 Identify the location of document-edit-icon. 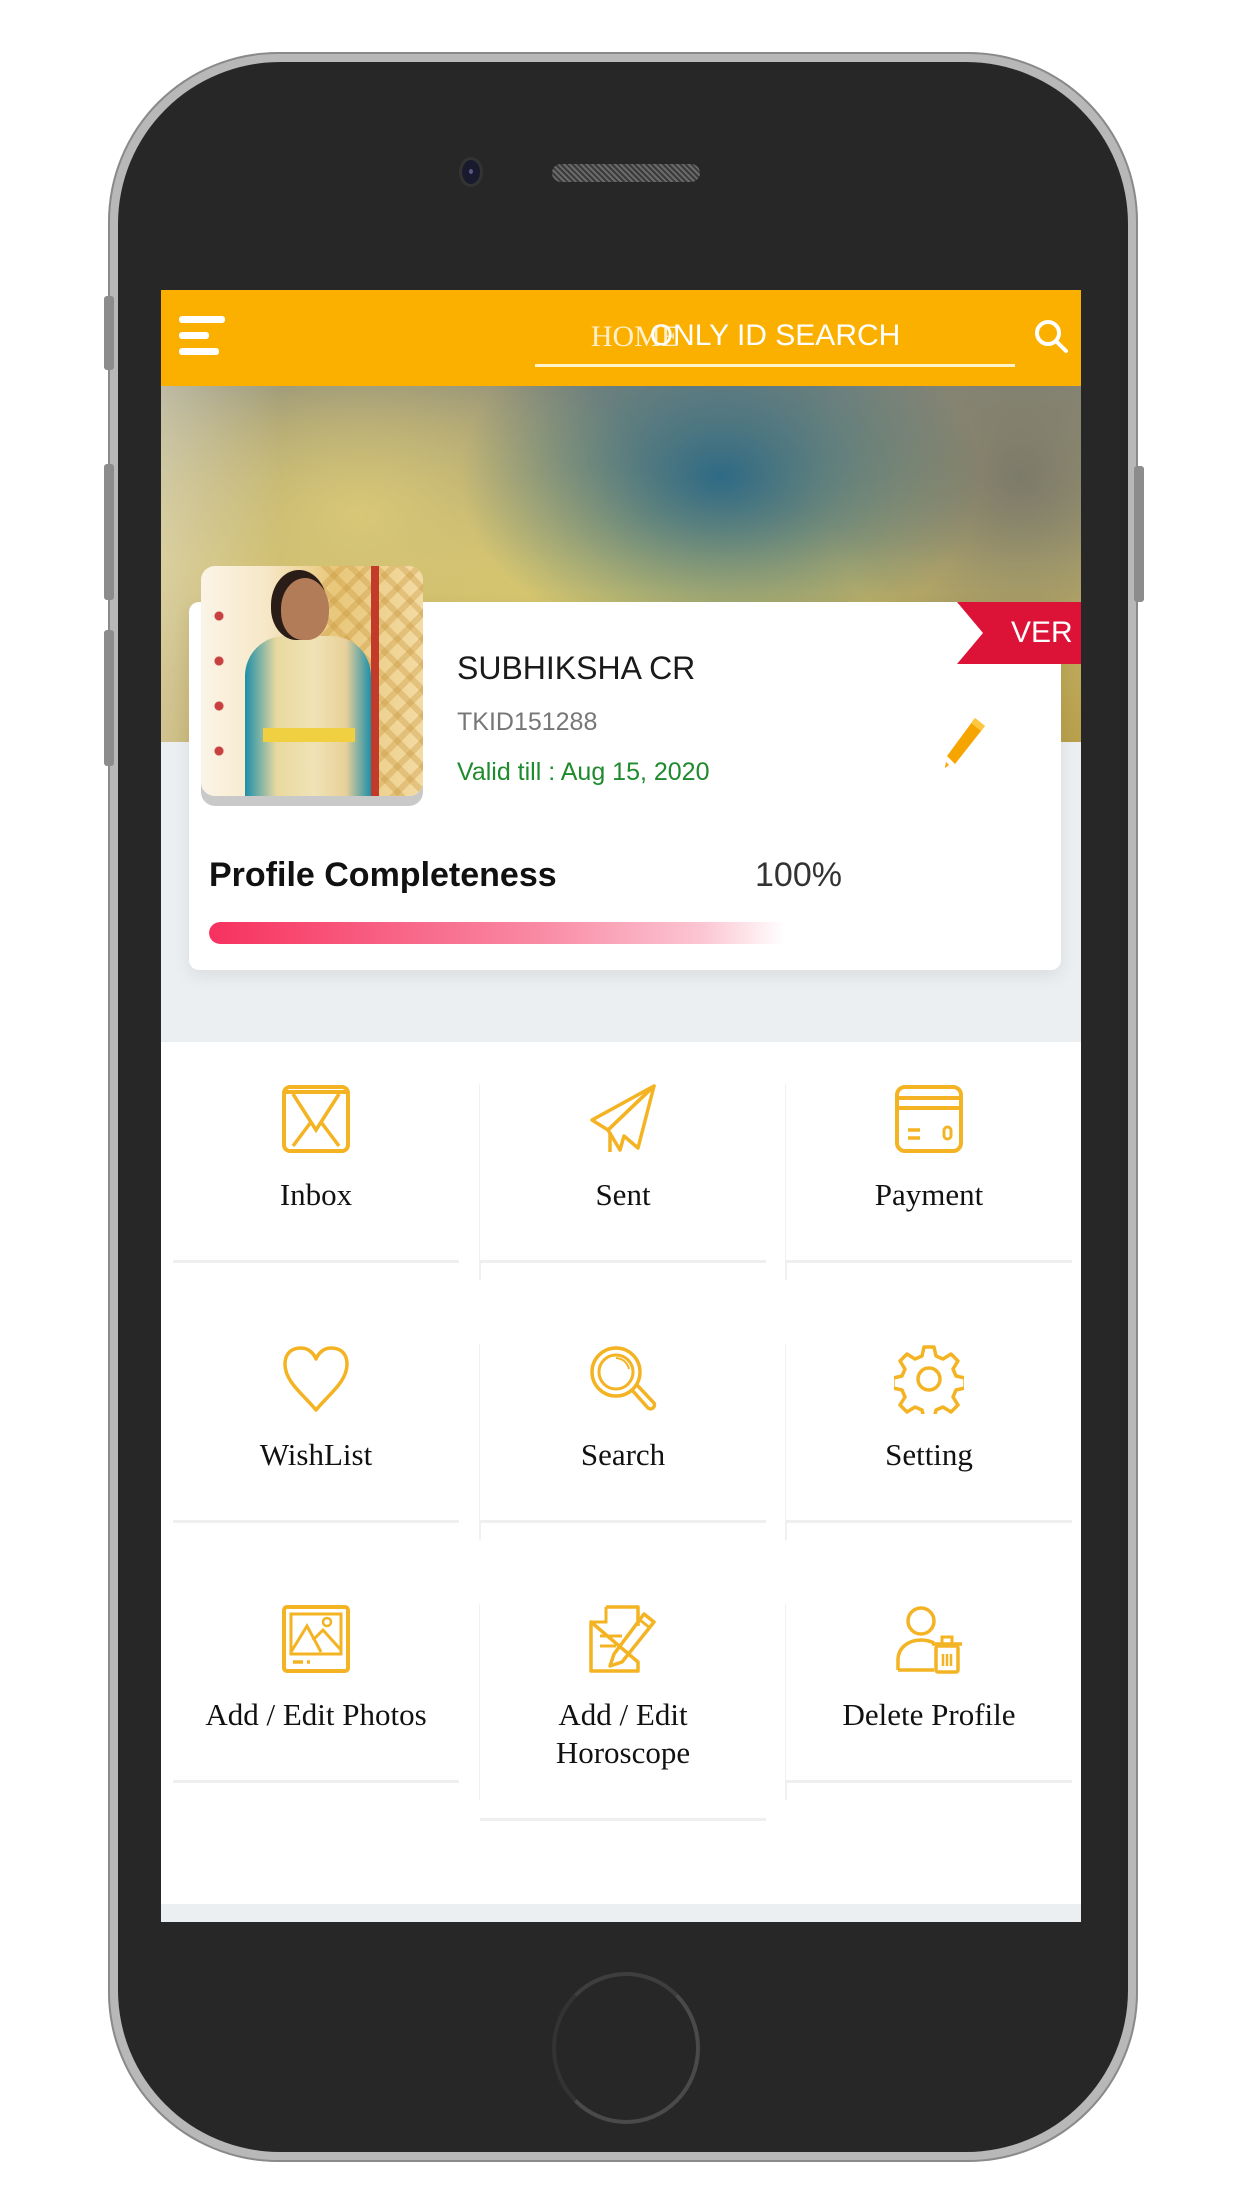
(622, 1639).